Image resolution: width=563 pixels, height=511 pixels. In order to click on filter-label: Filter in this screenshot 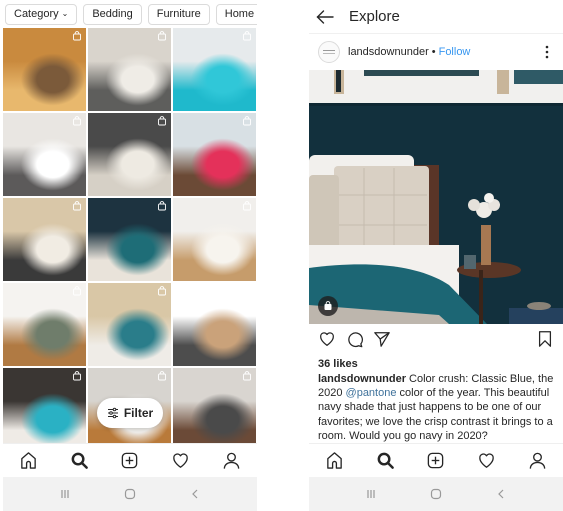, I will do `click(138, 413)`.